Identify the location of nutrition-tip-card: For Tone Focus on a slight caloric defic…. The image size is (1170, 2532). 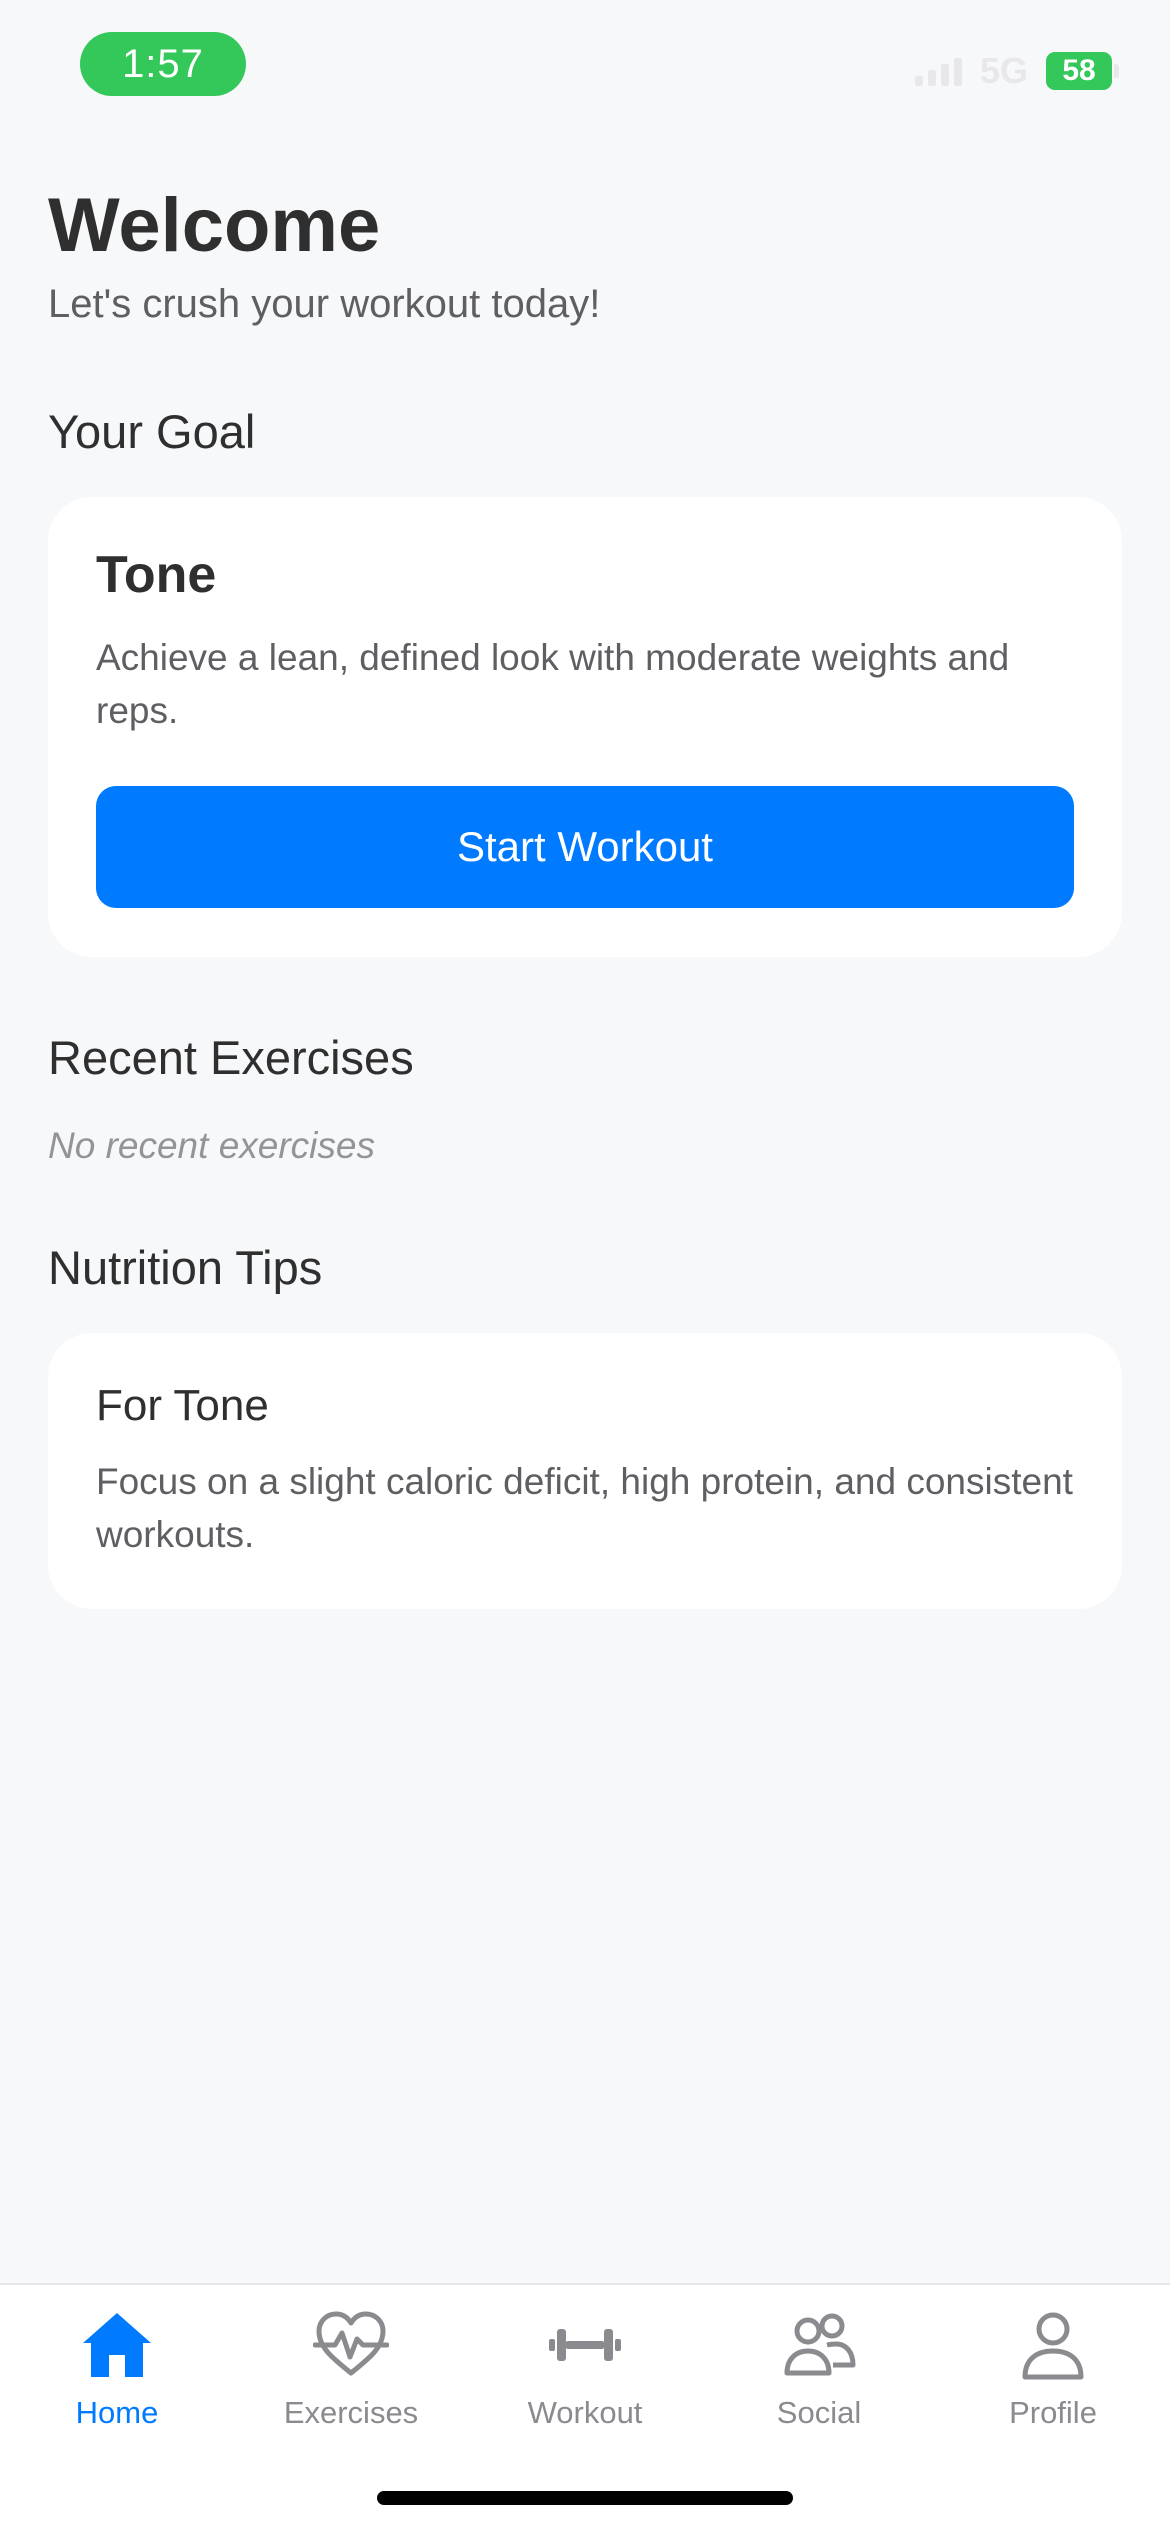
(585, 1471).